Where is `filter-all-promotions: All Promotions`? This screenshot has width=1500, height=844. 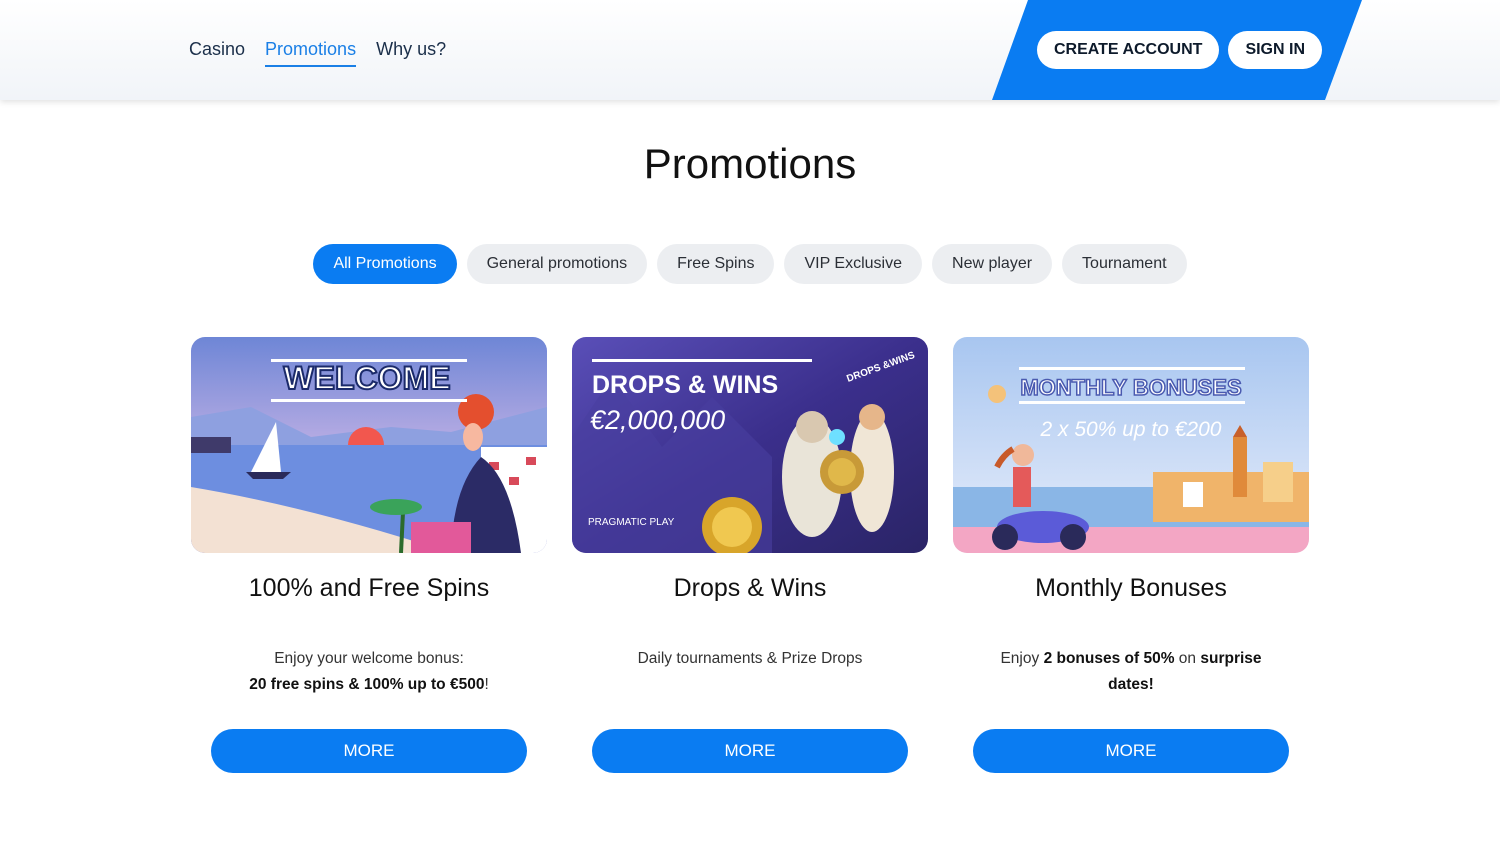 filter-all-promotions: All Promotions is located at coordinates (385, 264).